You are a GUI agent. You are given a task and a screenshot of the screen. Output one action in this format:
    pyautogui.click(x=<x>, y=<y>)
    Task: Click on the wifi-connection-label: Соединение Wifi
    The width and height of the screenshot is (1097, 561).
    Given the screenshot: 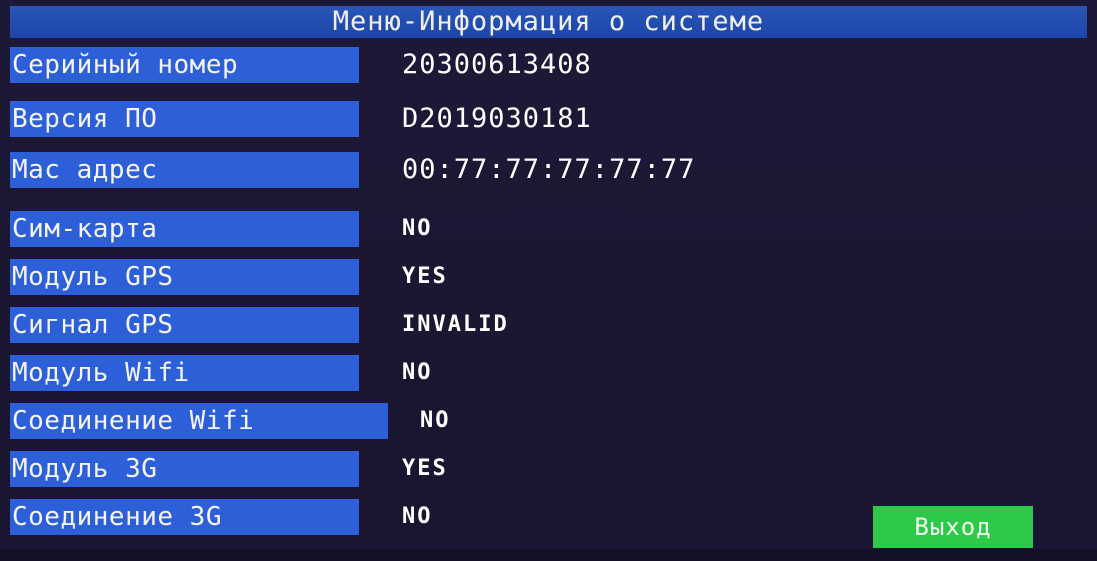 What is the action you would take?
    pyautogui.click(x=199, y=421)
    